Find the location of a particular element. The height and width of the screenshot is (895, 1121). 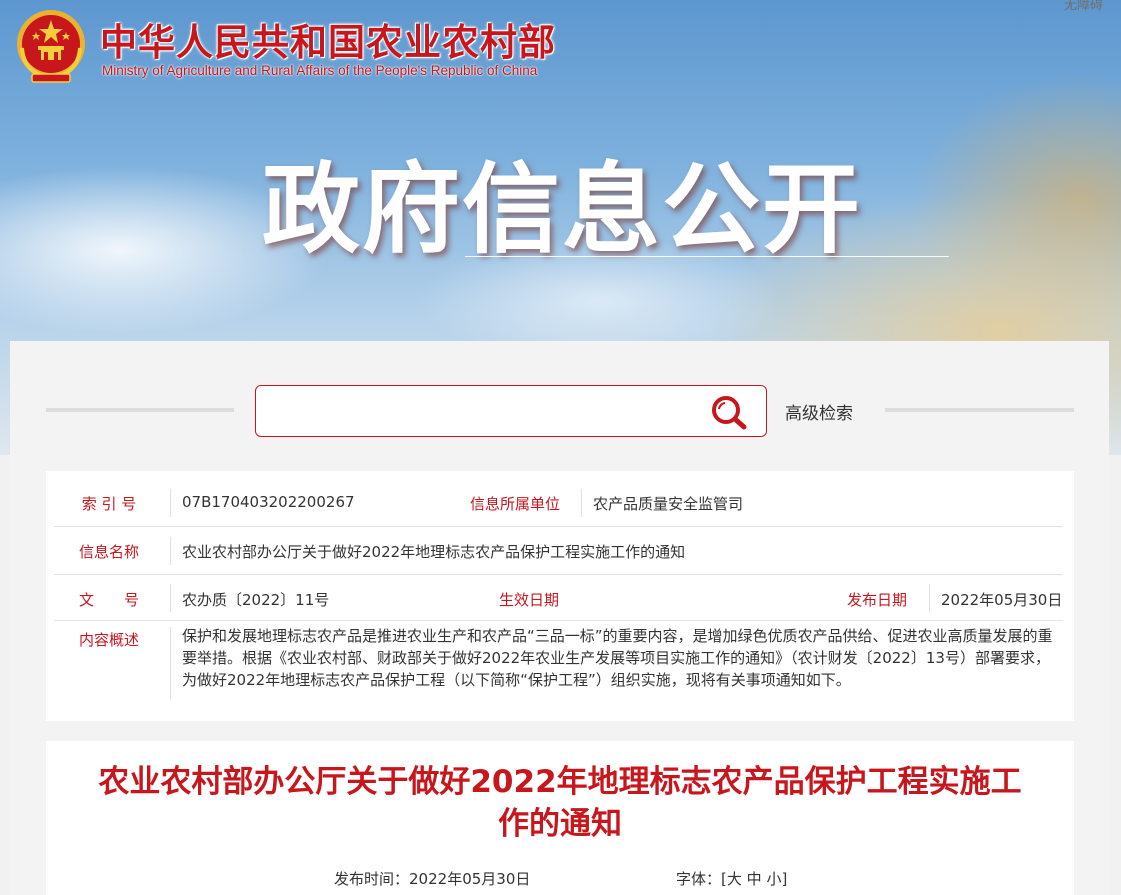

index-value: 07B170403202200267 is located at coordinates (268, 502).